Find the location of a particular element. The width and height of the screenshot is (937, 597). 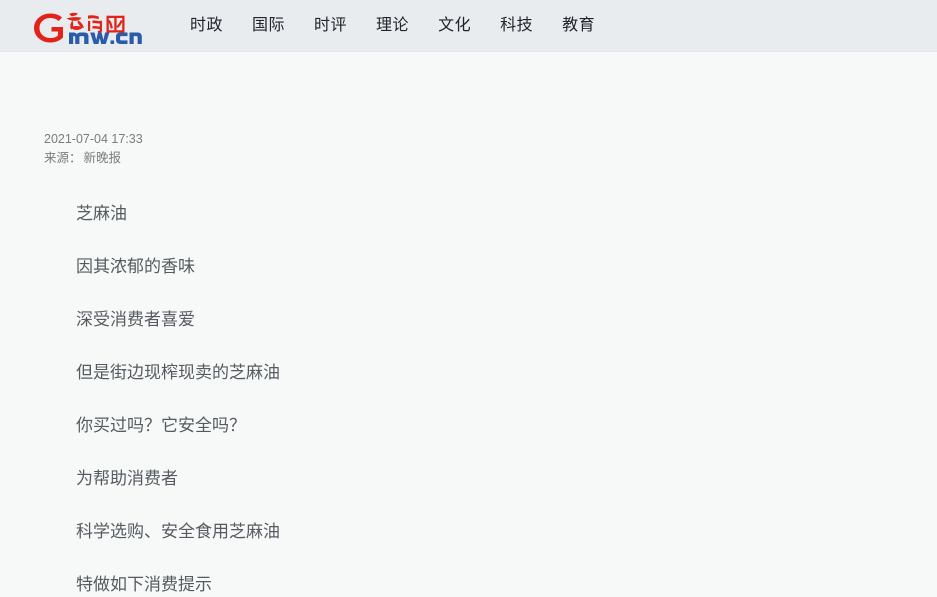

article-paragraph: 你买过吗？它安全吗？ is located at coordinates (161, 425).